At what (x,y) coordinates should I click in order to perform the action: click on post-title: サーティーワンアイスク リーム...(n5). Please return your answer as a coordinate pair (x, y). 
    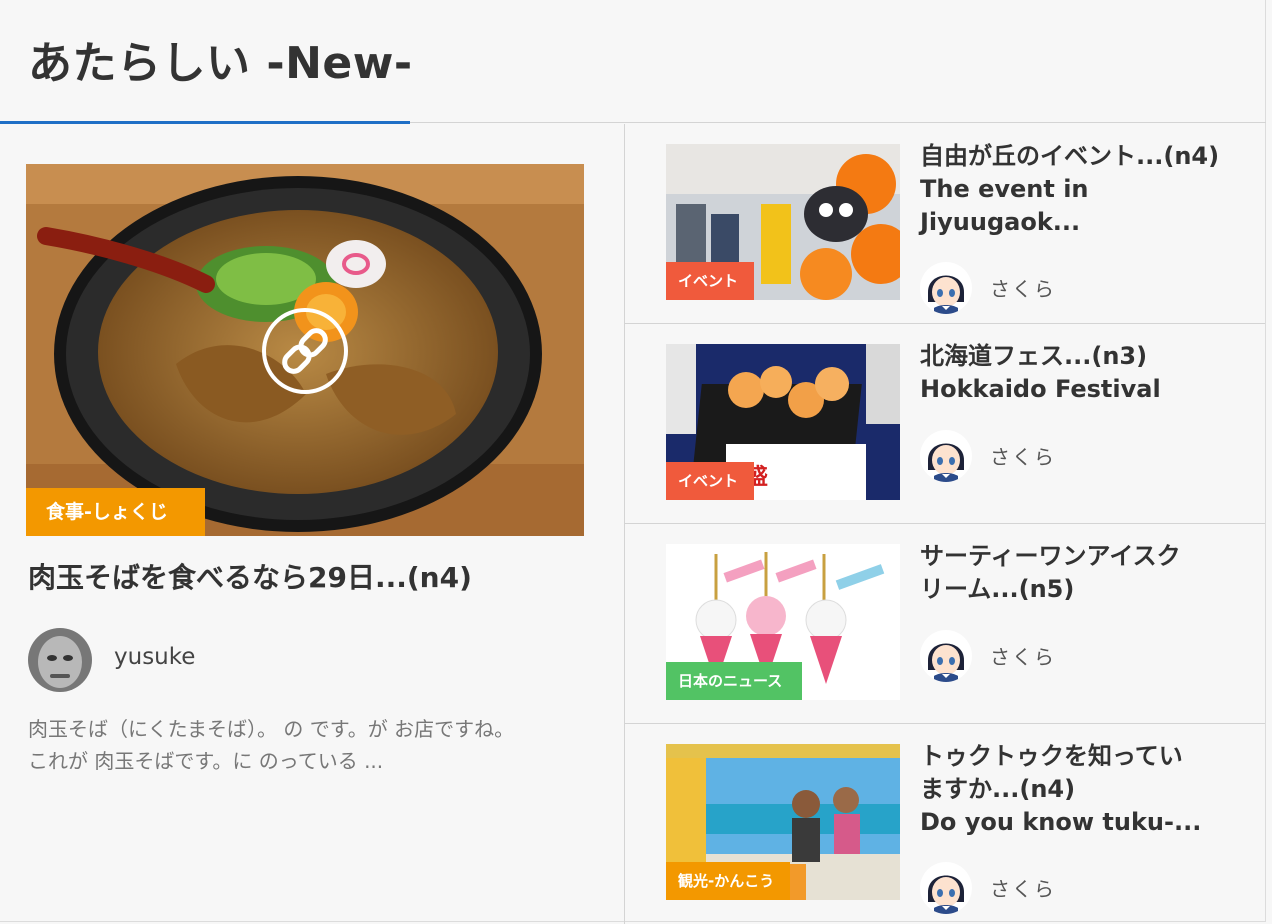
    Looking at the image, I should click on (1080, 573).